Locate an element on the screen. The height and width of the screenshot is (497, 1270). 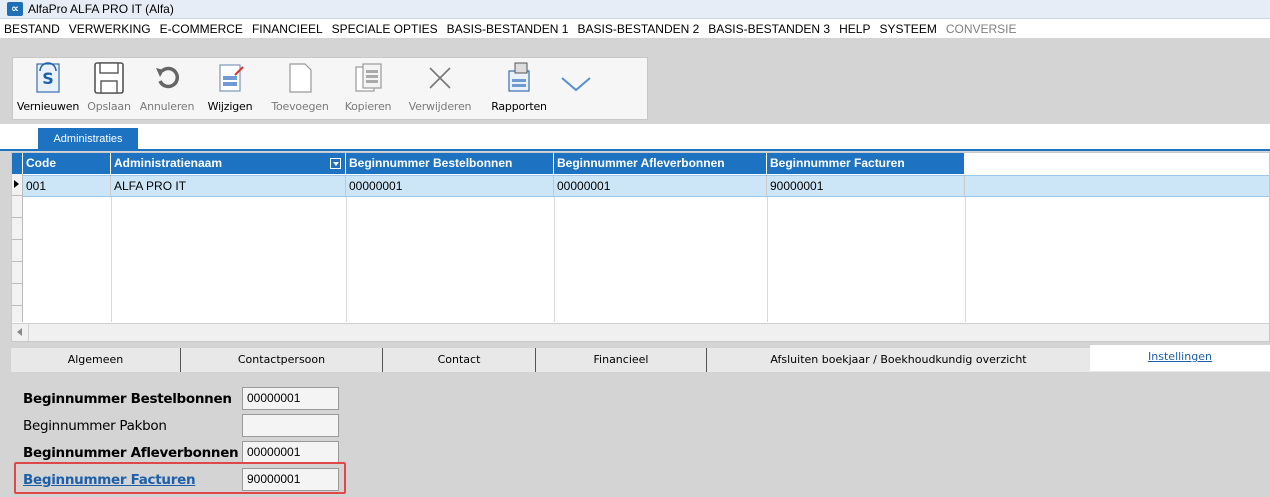
new-document-icon is located at coordinates (300, 78).